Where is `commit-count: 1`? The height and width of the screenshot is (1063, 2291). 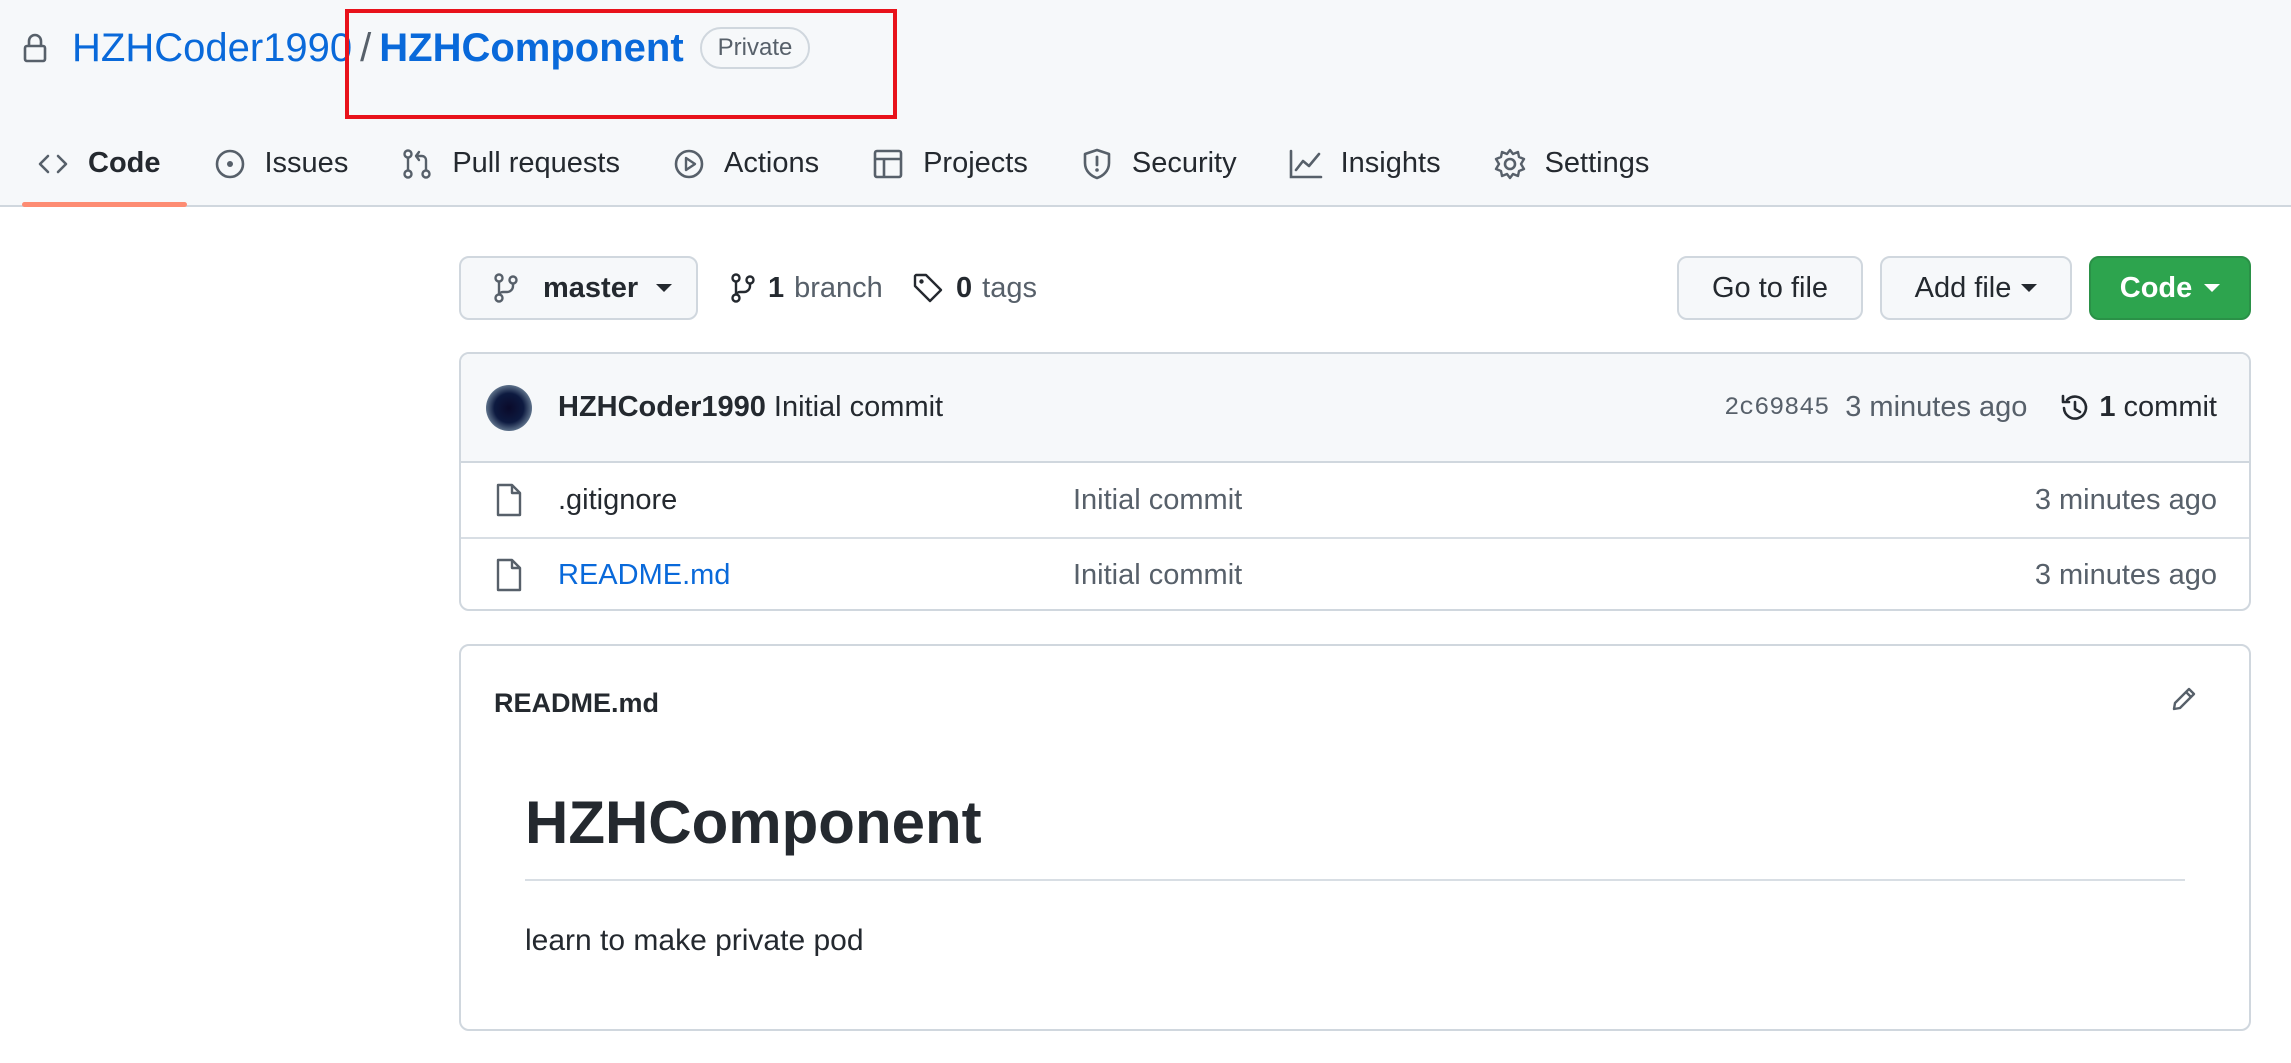 commit-count: 1 is located at coordinates (2107, 407).